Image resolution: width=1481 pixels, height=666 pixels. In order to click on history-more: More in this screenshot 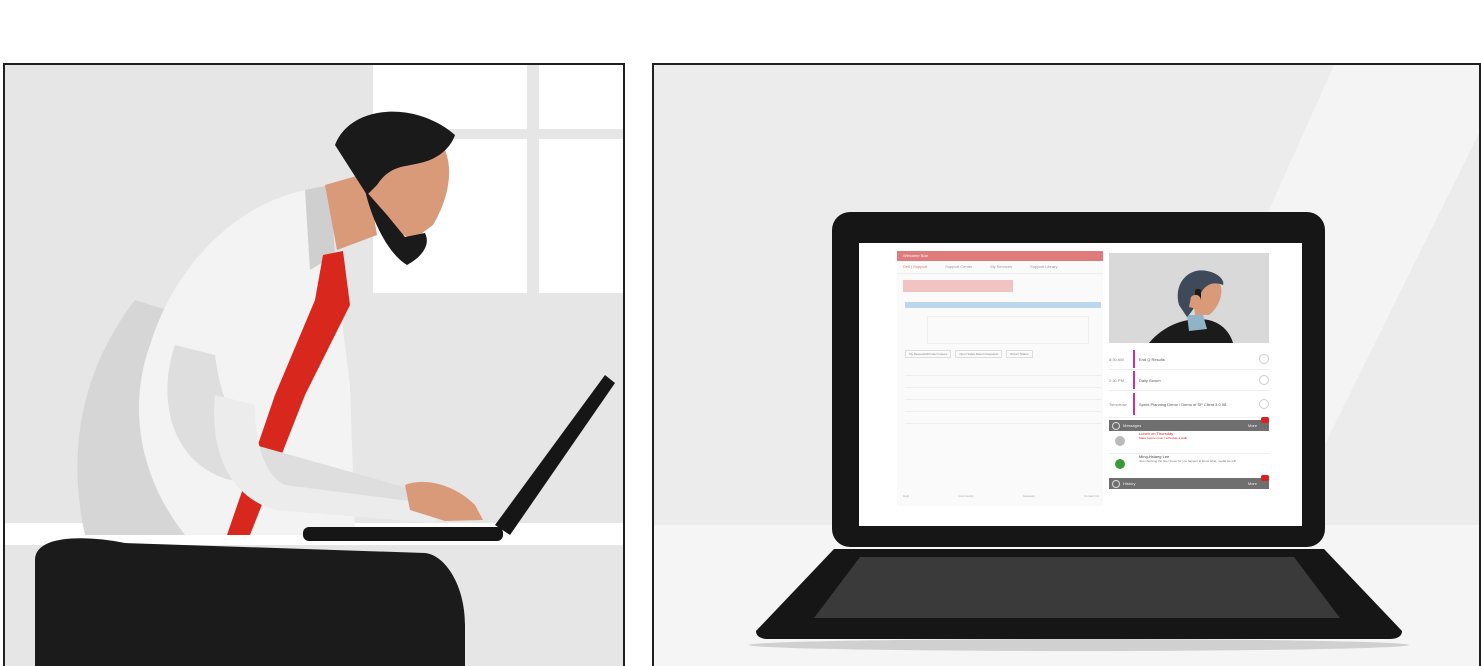, I will do `click(1252, 483)`.